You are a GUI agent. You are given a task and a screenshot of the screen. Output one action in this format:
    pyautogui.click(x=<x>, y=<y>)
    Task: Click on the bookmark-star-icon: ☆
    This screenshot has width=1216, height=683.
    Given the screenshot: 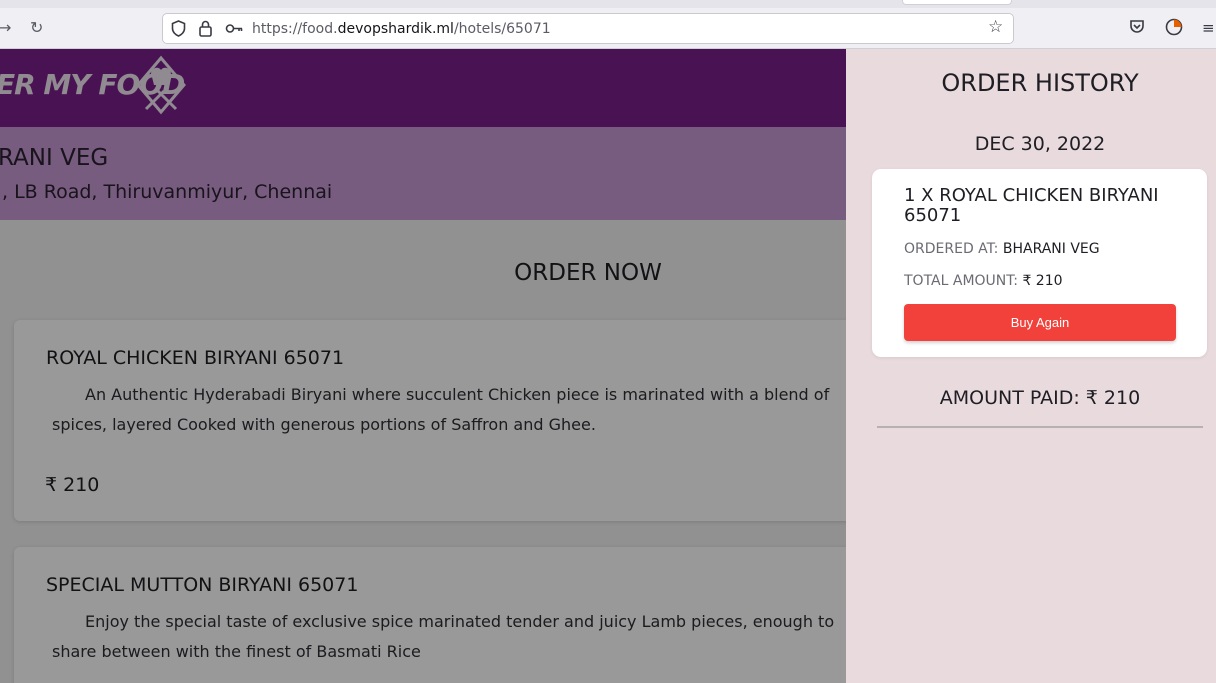 What is the action you would take?
    pyautogui.click(x=995, y=27)
    